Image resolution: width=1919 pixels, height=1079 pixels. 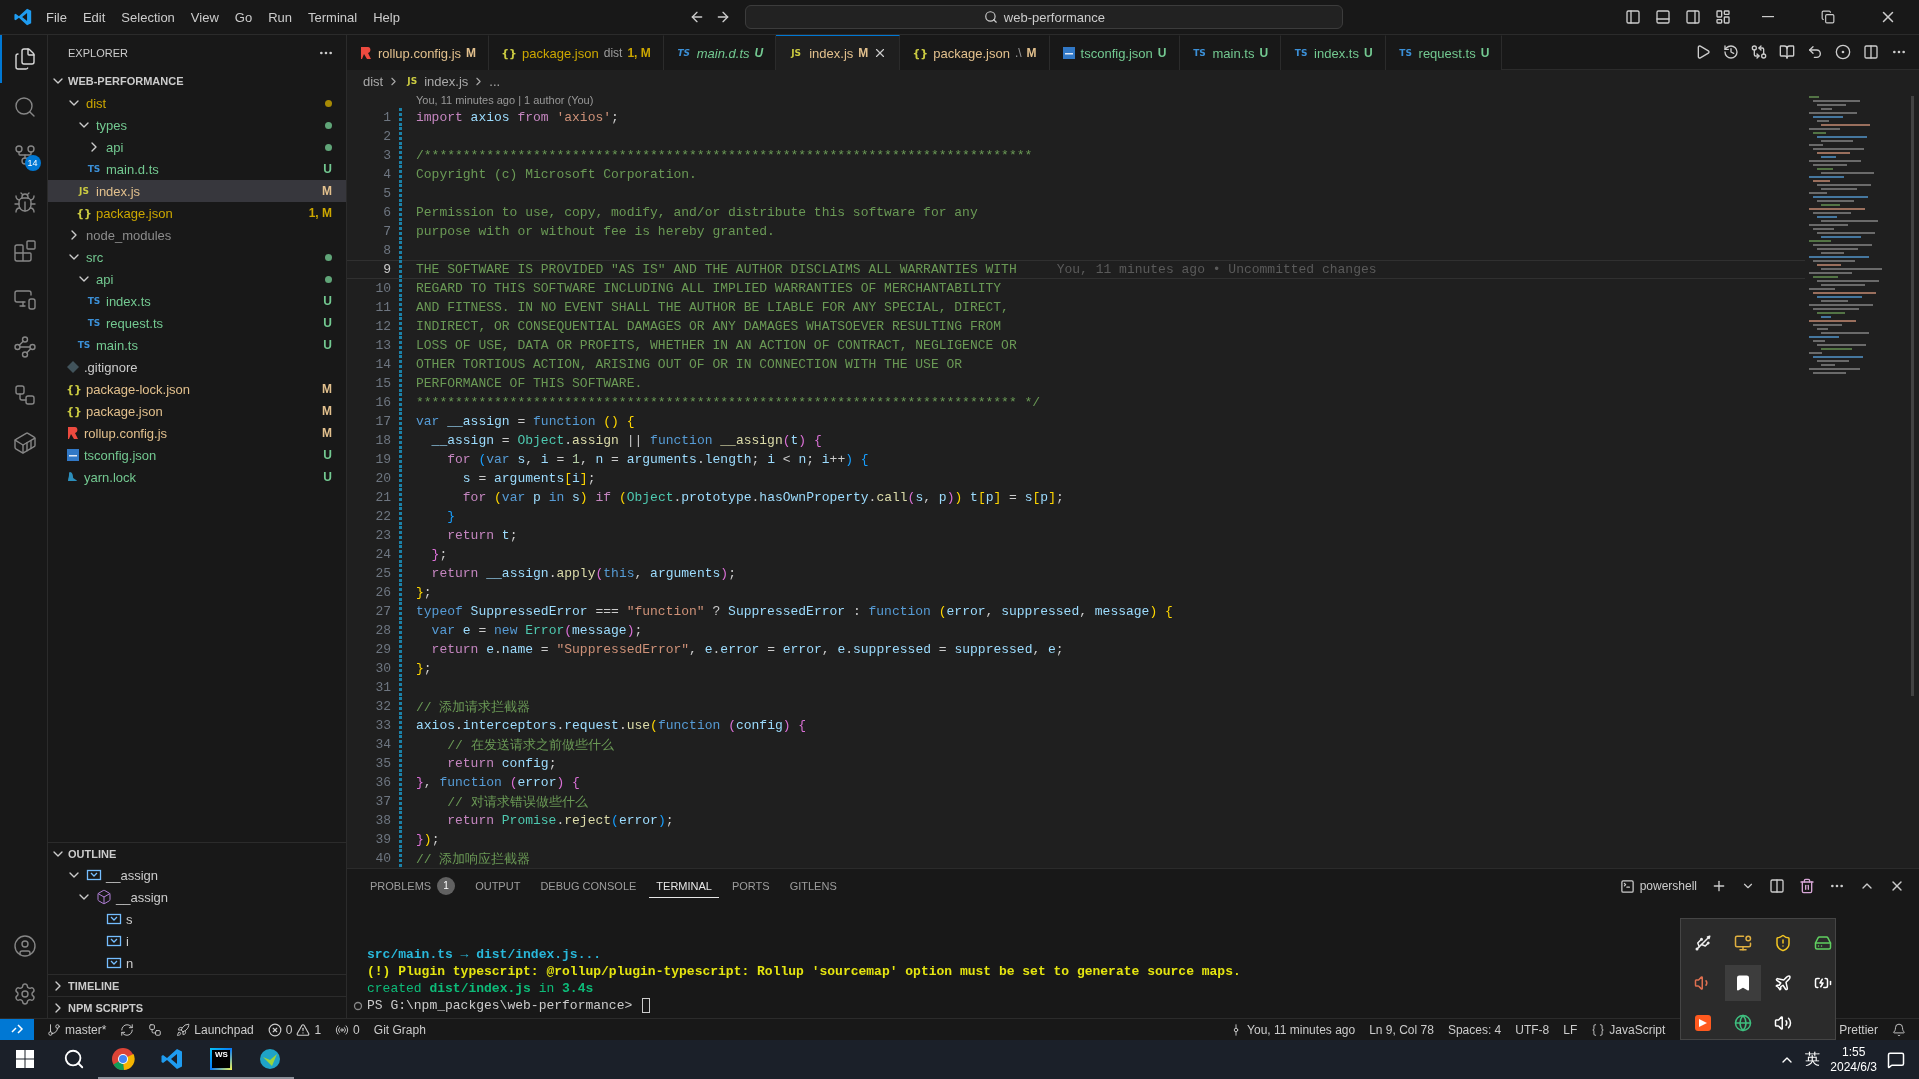 I want to click on panel-tab: PORTS, so click(x=750, y=886).